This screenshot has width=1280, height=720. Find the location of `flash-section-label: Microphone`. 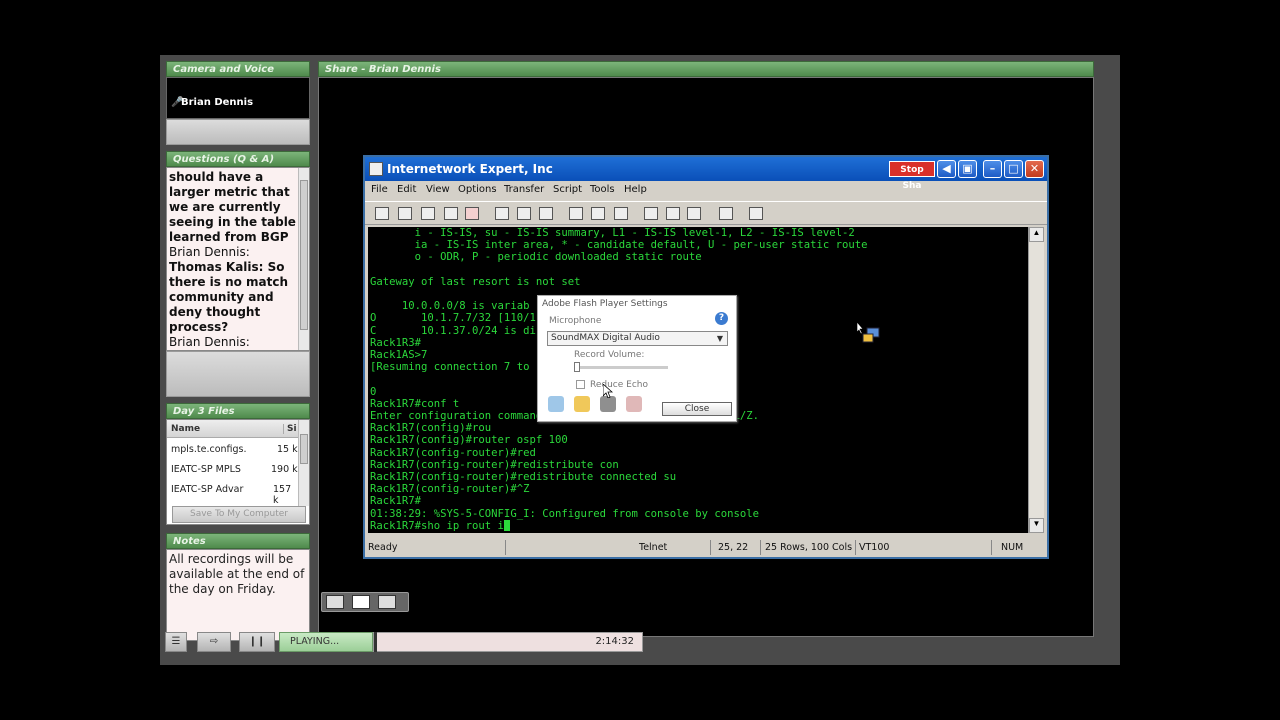

flash-section-label: Microphone is located at coordinates (575, 321).